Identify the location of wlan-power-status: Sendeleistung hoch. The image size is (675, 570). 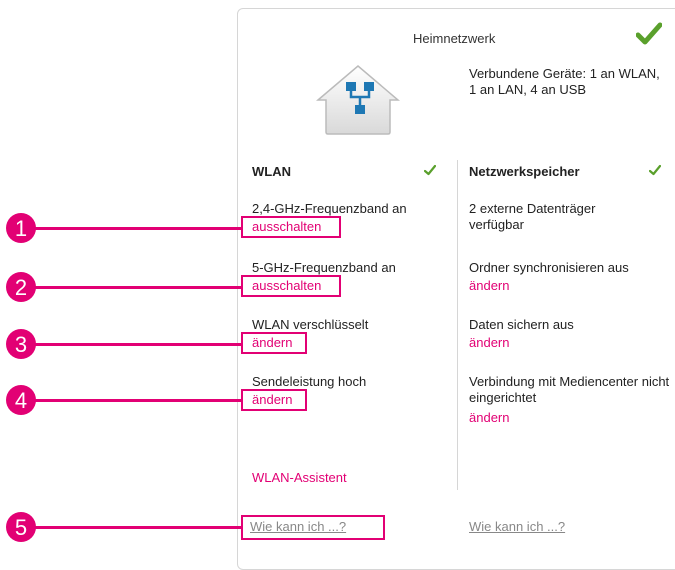
(309, 381).